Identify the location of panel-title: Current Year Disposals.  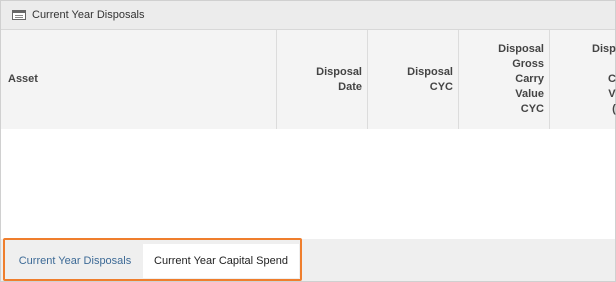
(88, 15).